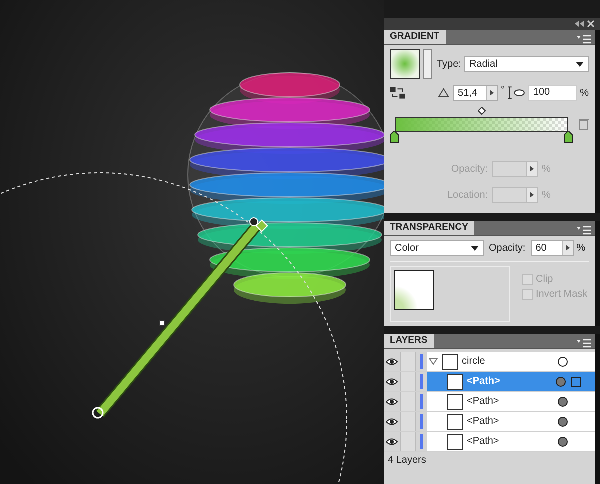  What do you see at coordinates (433, 361) in the screenshot?
I see `disclosure-triangle-icon` at bounding box center [433, 361].